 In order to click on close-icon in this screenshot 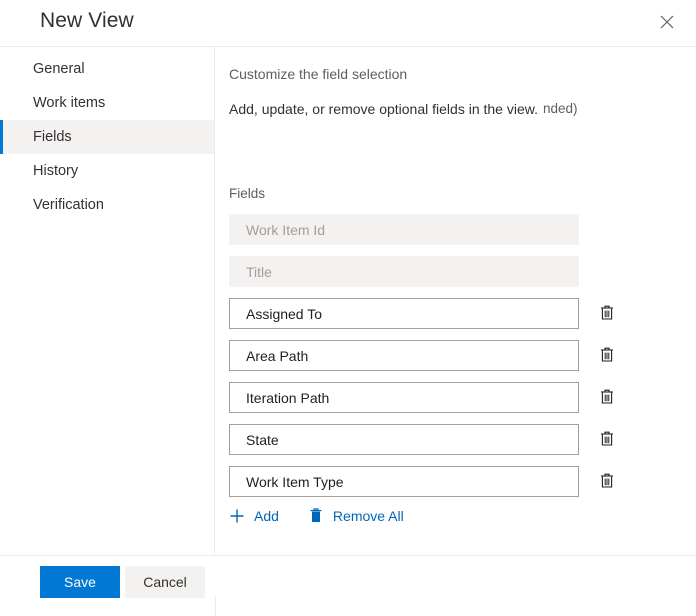, I will do `click(667, 22)`.